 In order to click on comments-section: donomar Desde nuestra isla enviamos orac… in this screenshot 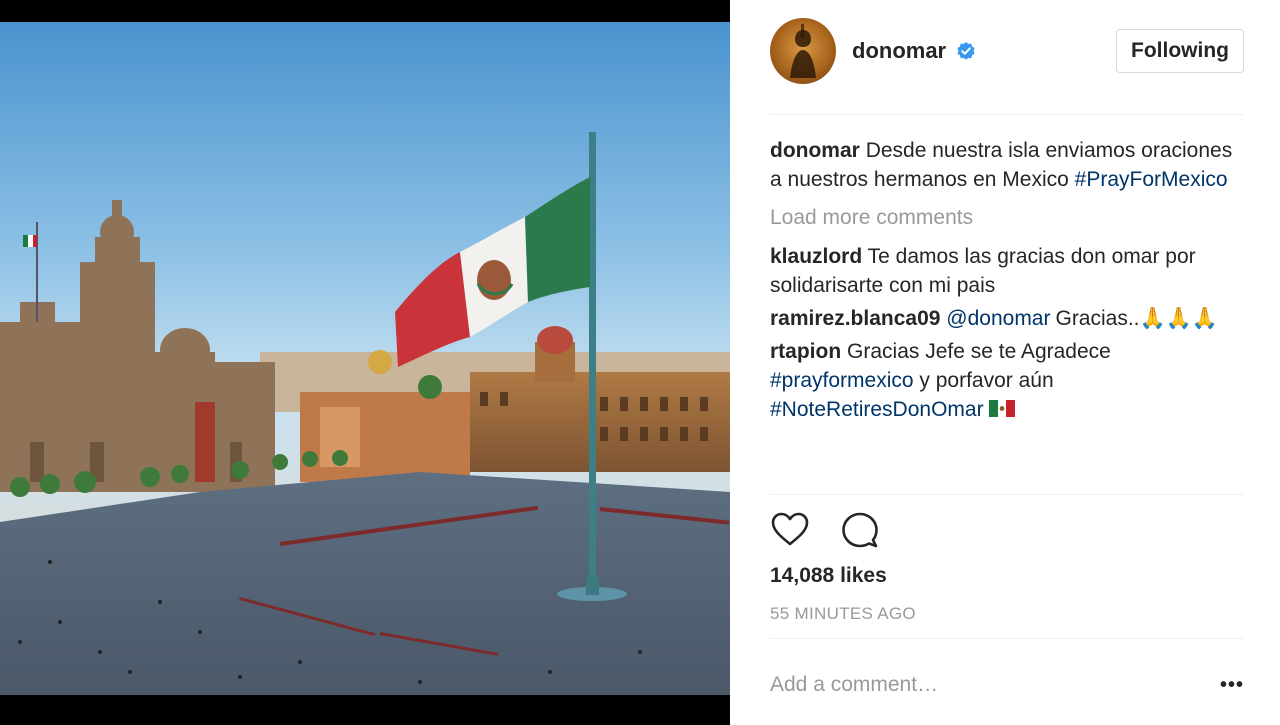, I will do `click(1007, 282)`.